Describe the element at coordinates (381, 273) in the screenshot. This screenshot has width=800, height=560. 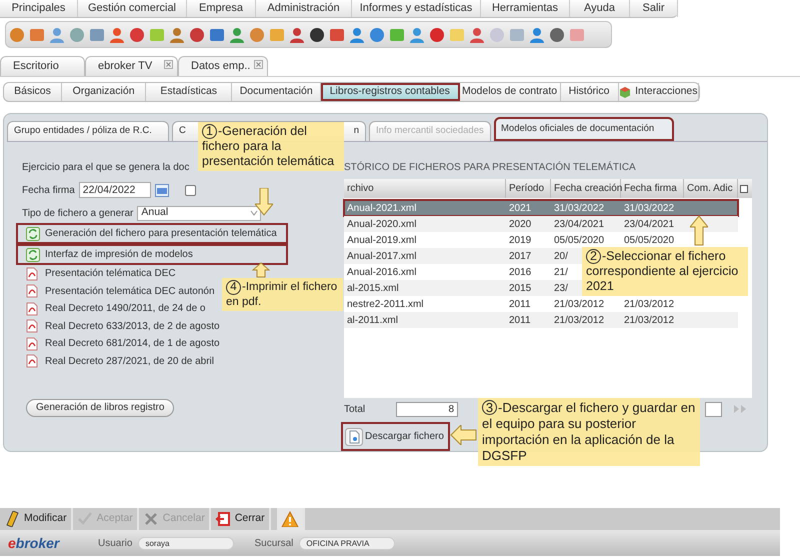
I see `table-cell-text: Anual-2016.xml` at that location.